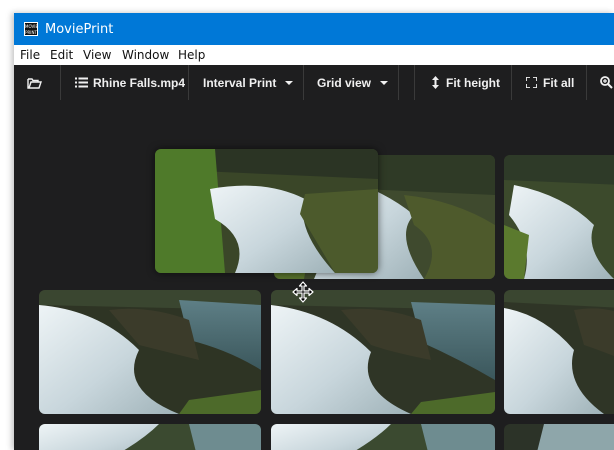 The height and width of the screenshot is (450, 614). Describe the element at coordinates (314, 29) in the screenshot. I see `title-bar: MOVIE PRINT MoviePrint` at that location.